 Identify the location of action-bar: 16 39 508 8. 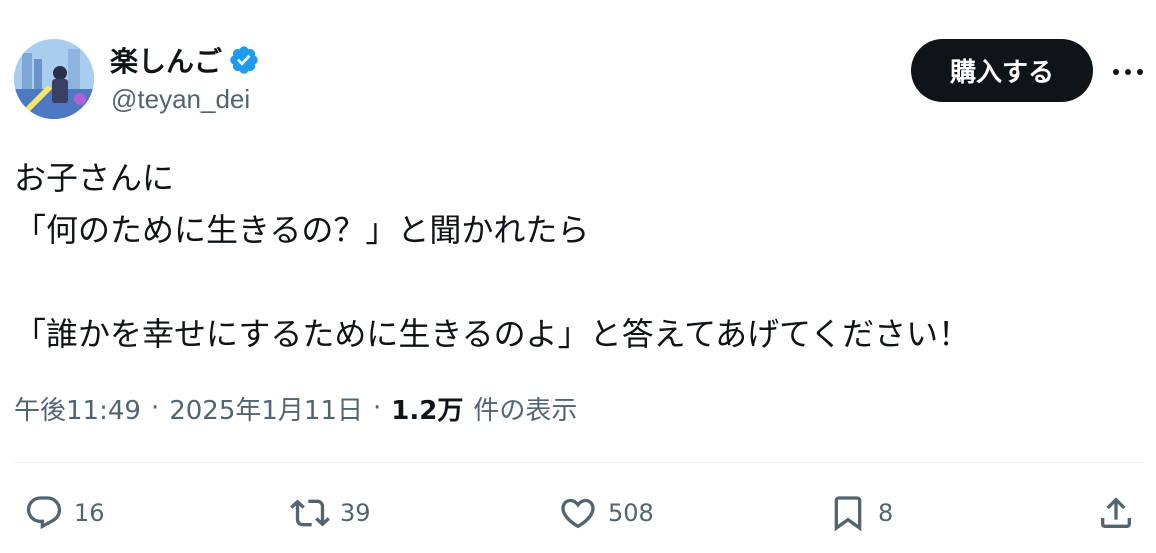
(578, 512).